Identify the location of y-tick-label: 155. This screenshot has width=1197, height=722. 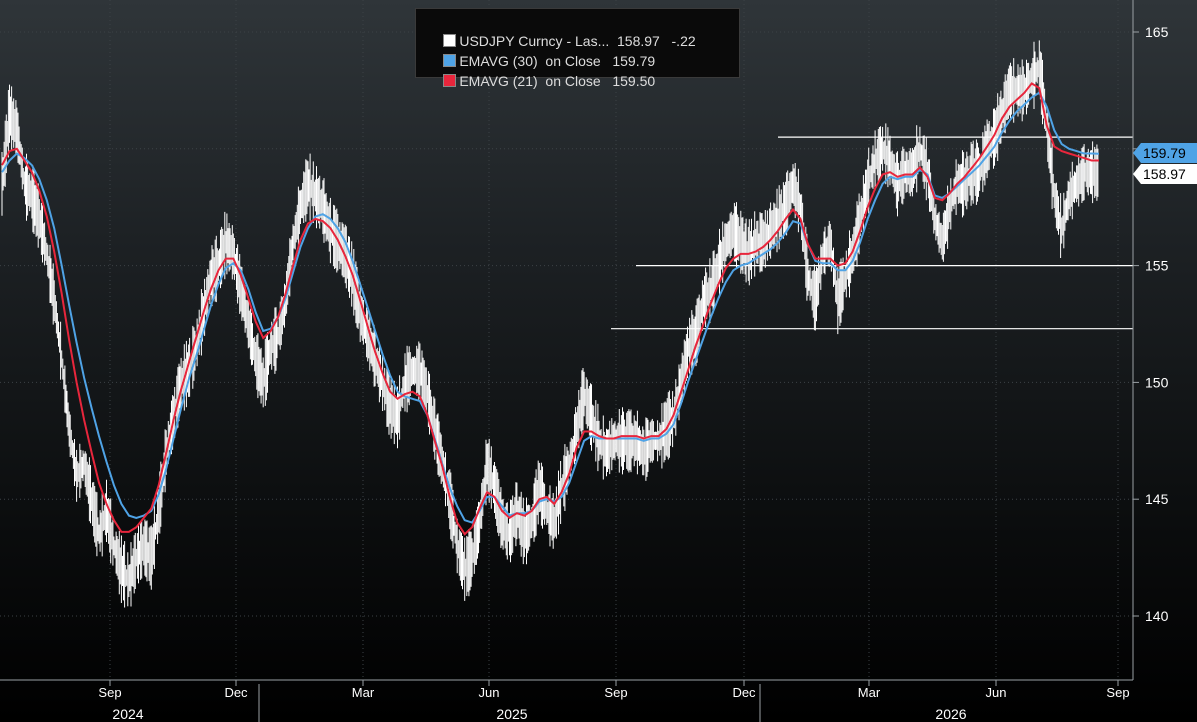
(1157, 266).